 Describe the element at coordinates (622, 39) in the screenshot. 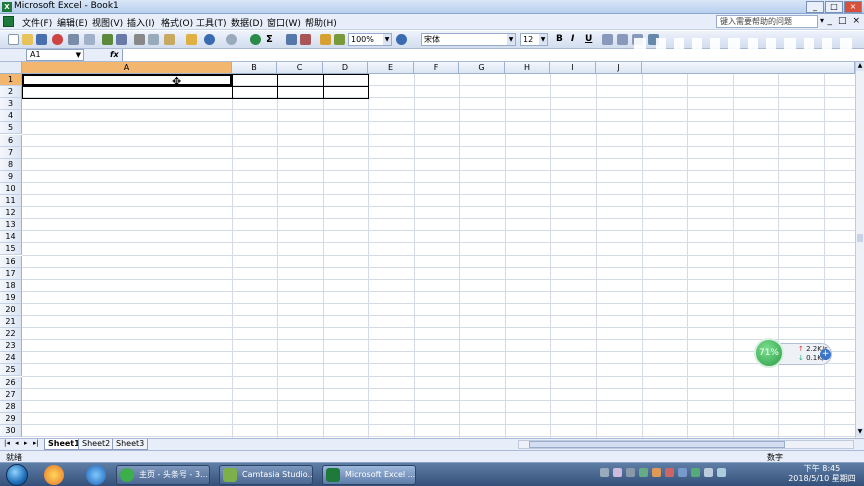

I see `align-center-icon` at that location.